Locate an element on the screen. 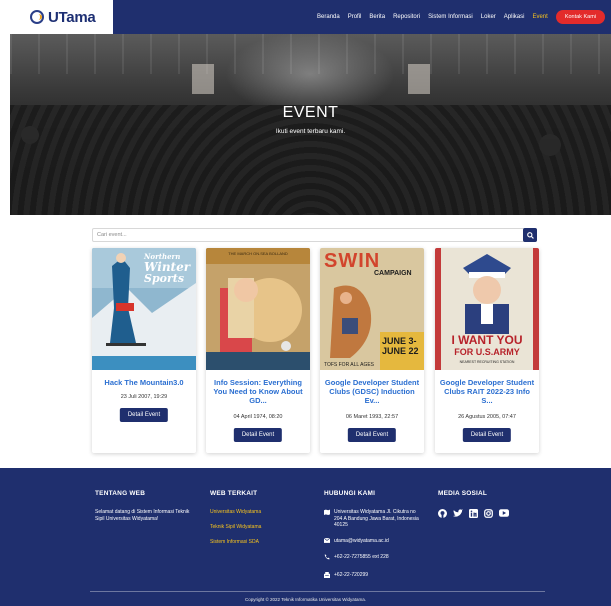 The height and width of the screenshot is (606, 611). social-icons is located at coordinates (488, 513).